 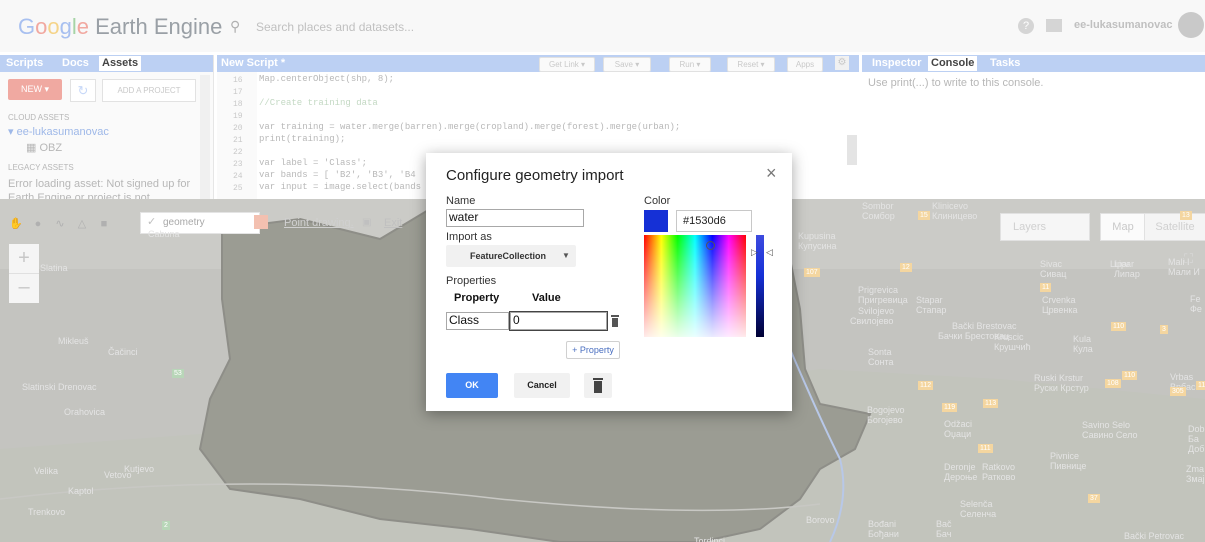 What do you see at coordinates (598, 385) in the screenshot?
I see `delete-layer-button` at bounding box center [598, 385].